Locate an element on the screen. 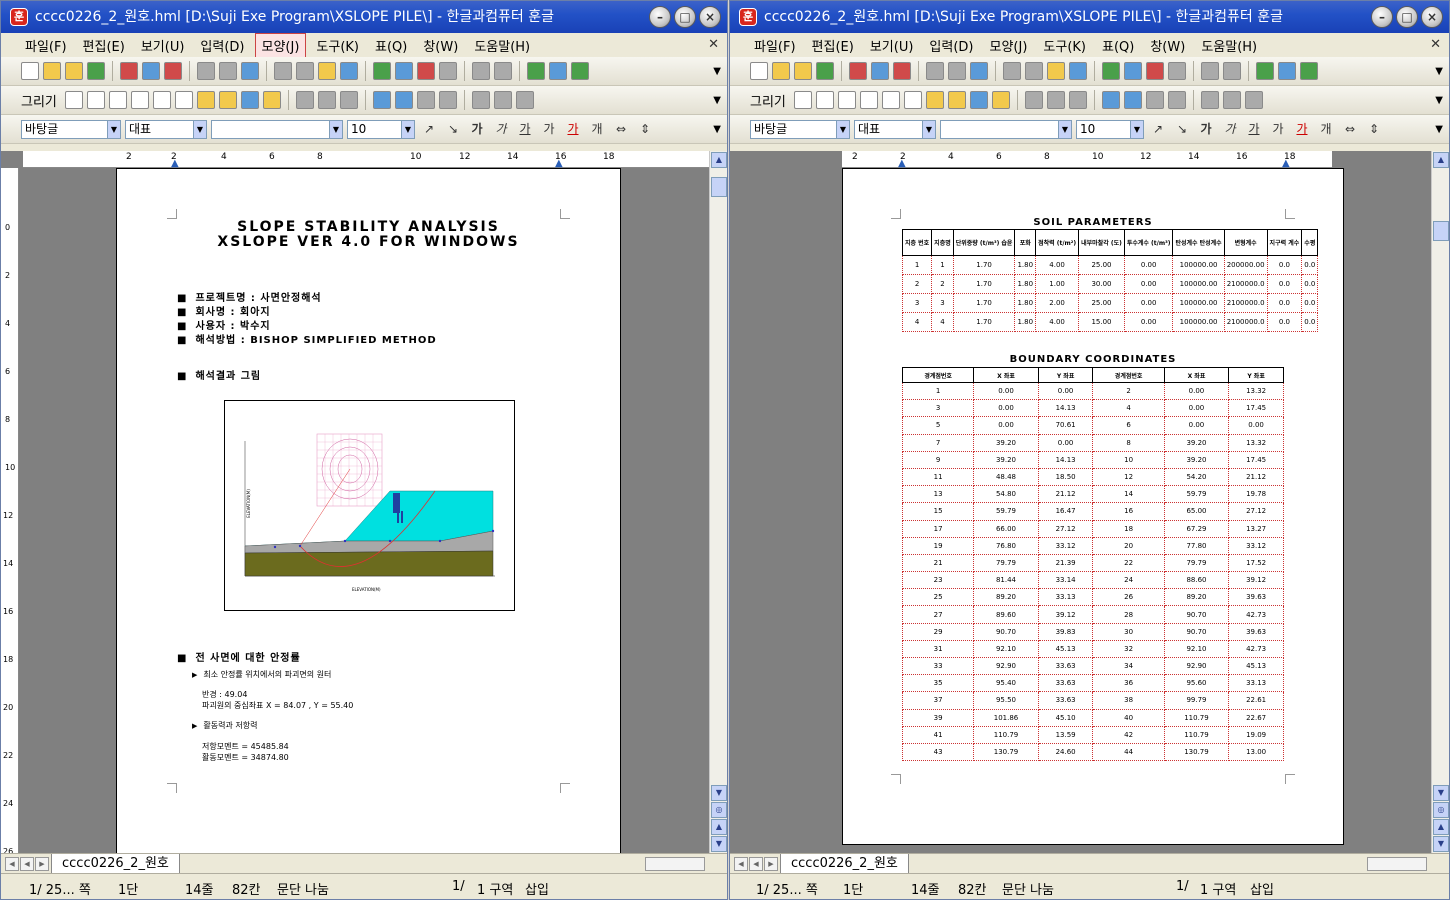 Image resolution: width=1450 pixels, height=900 pixels. fill-color-icon is located at coordinates (1132, 100).